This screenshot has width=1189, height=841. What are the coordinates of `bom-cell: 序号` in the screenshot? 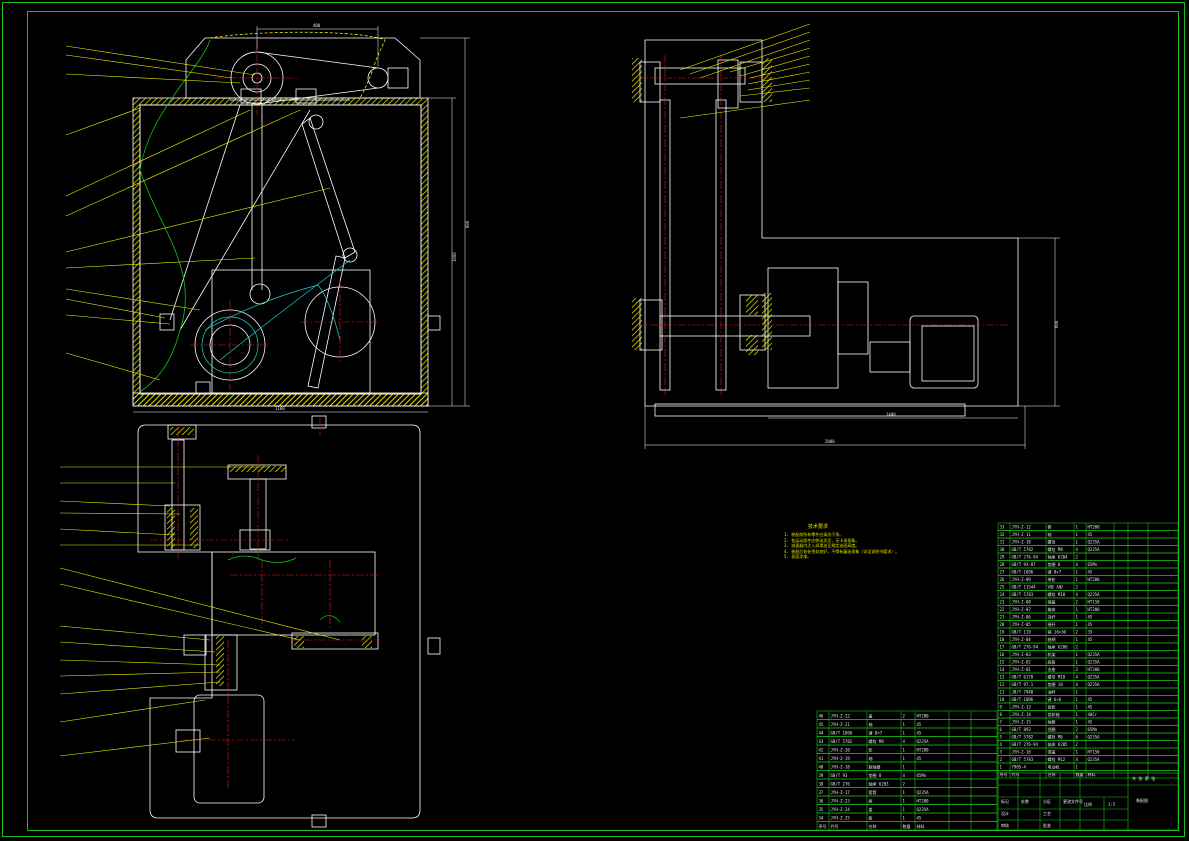 It's located at (823, 826).